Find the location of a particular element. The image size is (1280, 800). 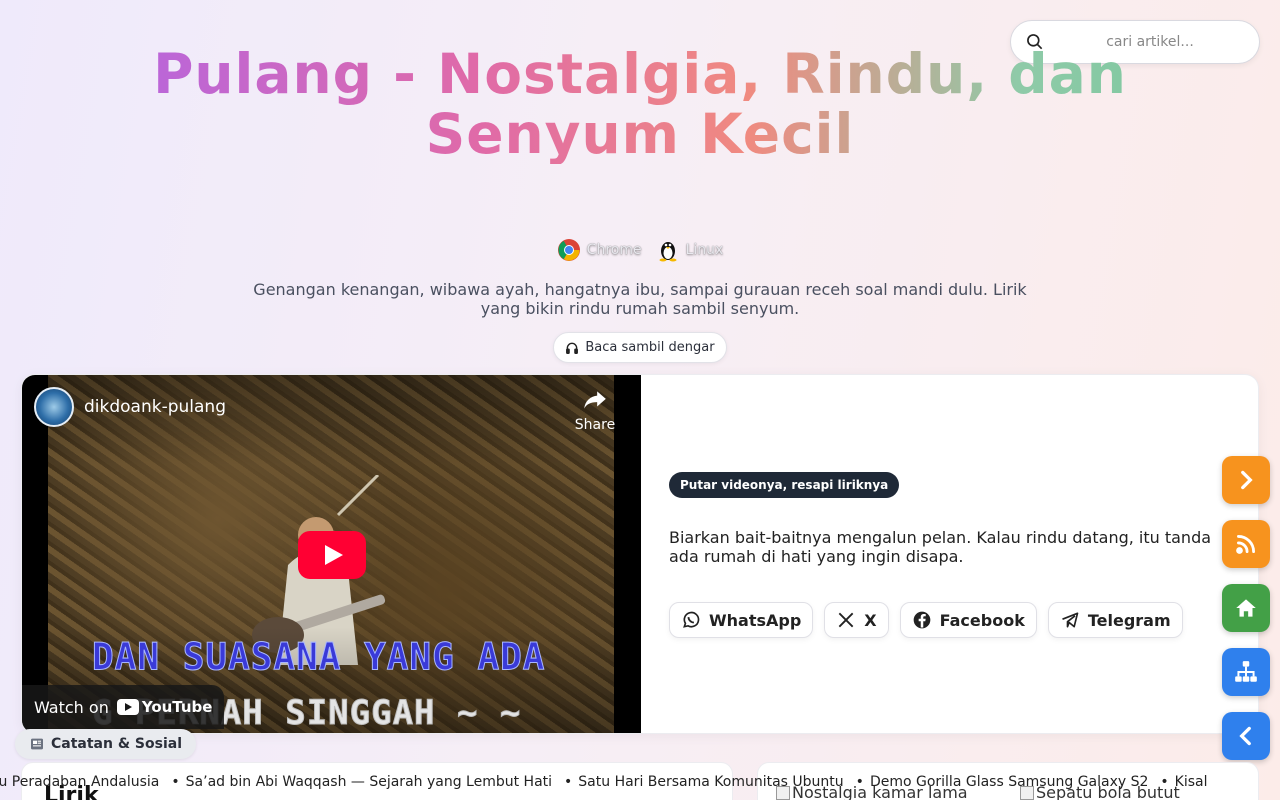

share-telegram-button: Telegram is located at coordinates (1115, 620).